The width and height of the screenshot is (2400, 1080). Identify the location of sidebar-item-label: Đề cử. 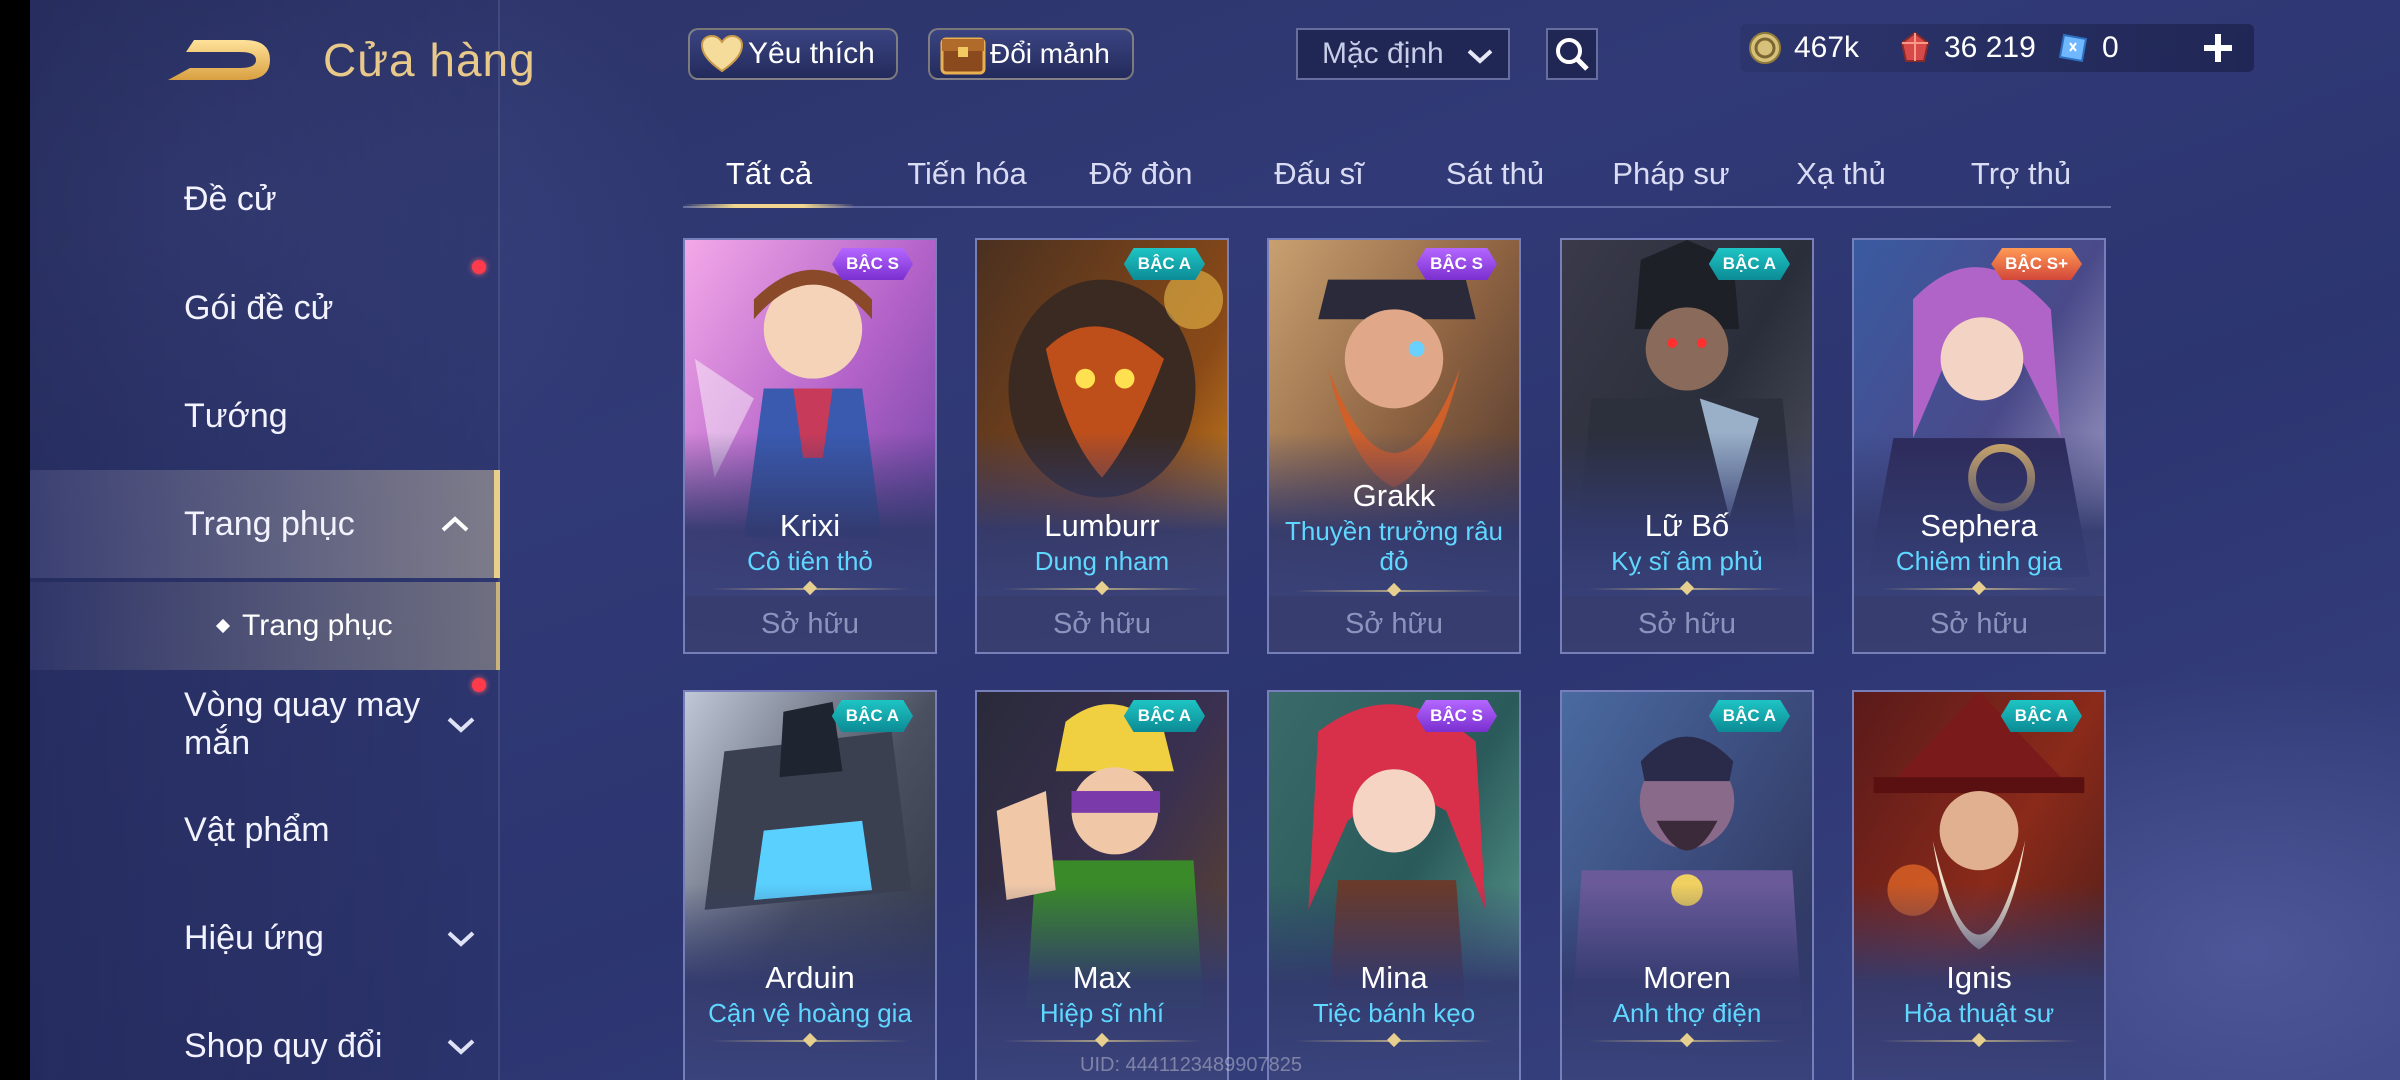
(230, 198).